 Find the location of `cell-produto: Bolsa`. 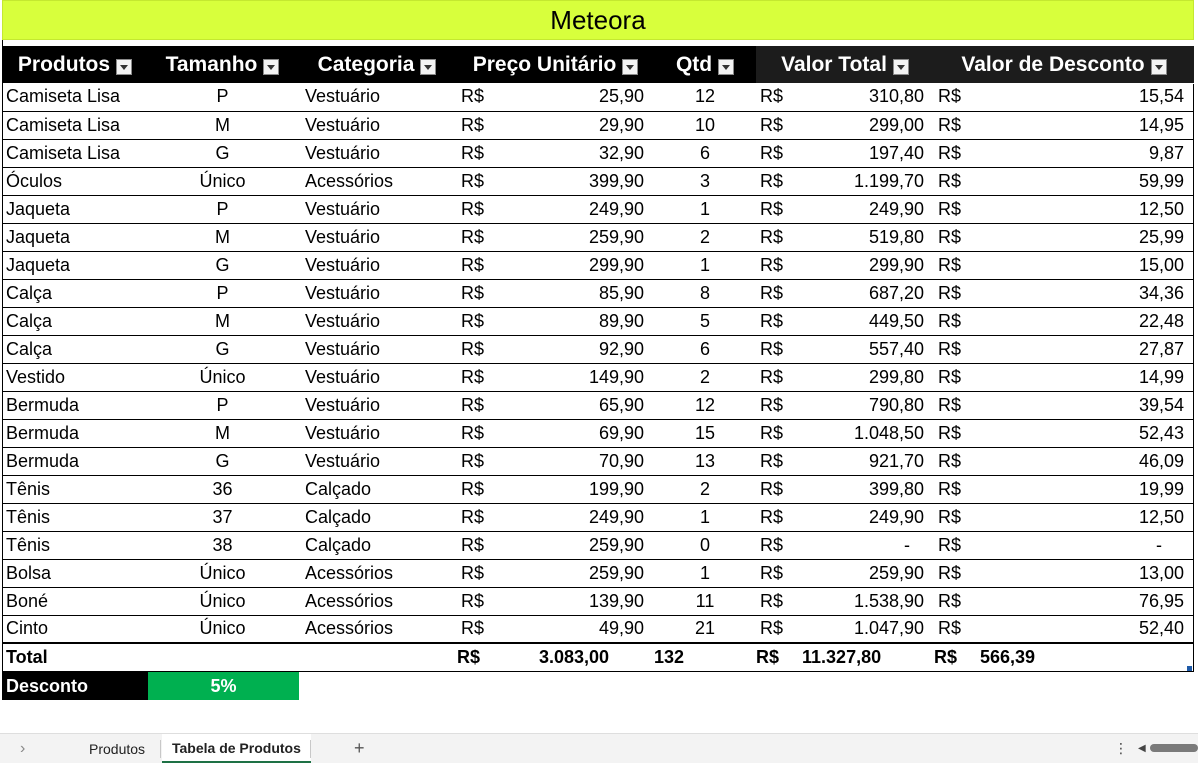

cell-produto: Bolsa is located at coordinates (75, 573).